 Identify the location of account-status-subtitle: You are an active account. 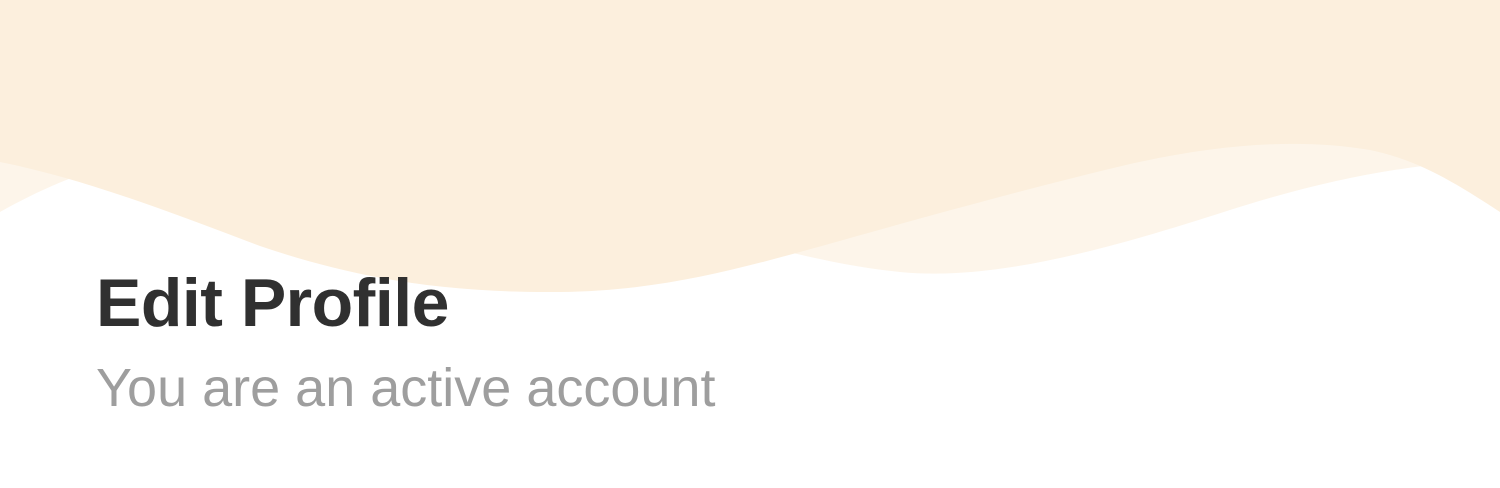
(406, 388).